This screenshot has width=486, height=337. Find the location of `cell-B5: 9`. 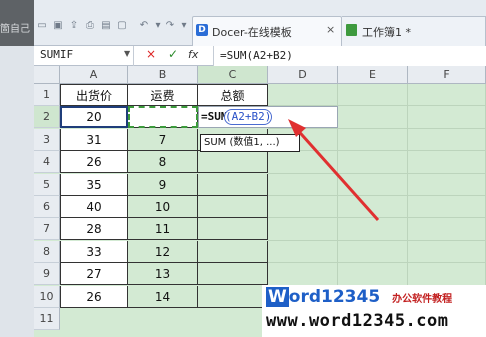

cell-B5: 9 is located at coordinates (163, 185).